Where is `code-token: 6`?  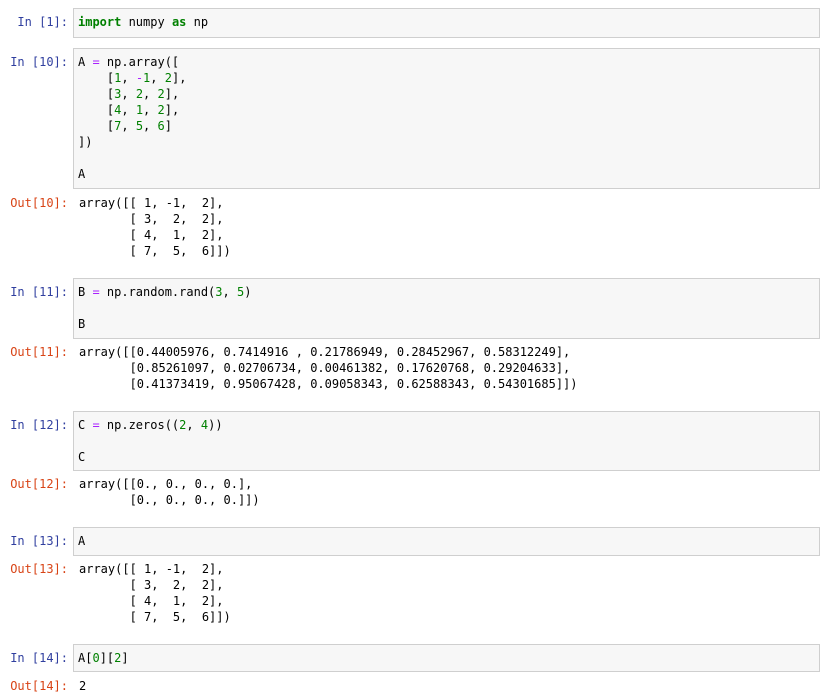 code-token: 6 is located at coordinates (161, 126).